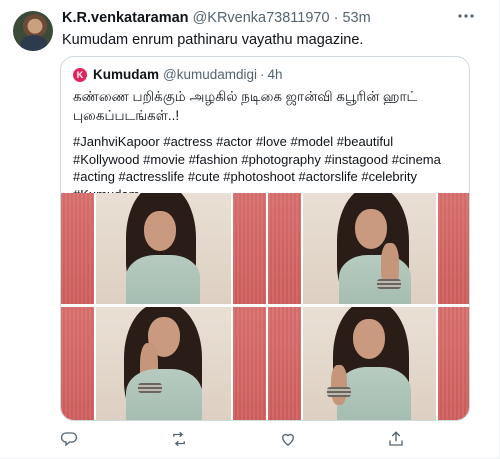  I want to click on tweet-actions, so click(250, 440).